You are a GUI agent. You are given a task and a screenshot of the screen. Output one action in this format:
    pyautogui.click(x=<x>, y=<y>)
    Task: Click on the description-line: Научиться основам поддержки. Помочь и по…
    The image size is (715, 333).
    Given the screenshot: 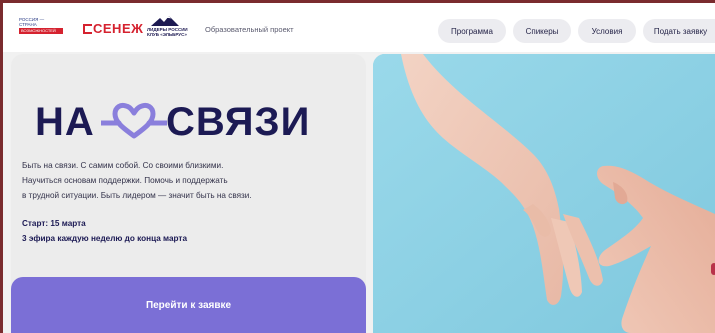 What is the action you would take?
    pyautogui.click(x=125, y=180)
    